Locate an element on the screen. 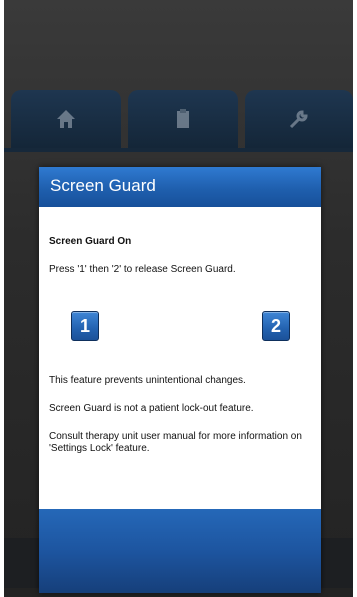 This screenshot has width=357, height=597. tab-home is located at coordinates (66, 119).